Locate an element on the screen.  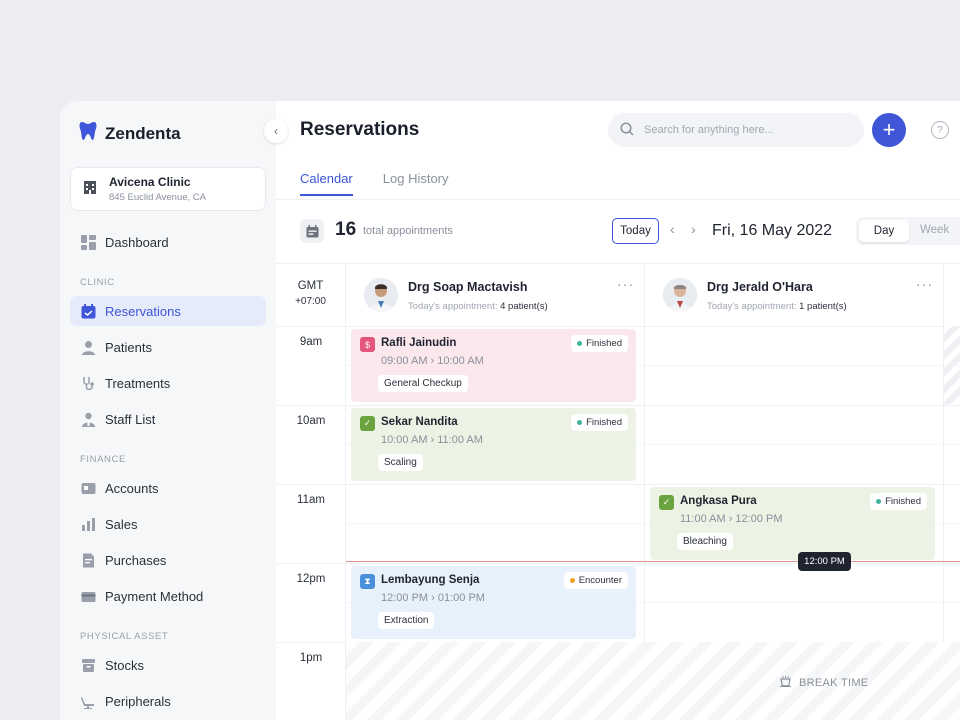
help-button: ? is located at coordinates (940, 130).